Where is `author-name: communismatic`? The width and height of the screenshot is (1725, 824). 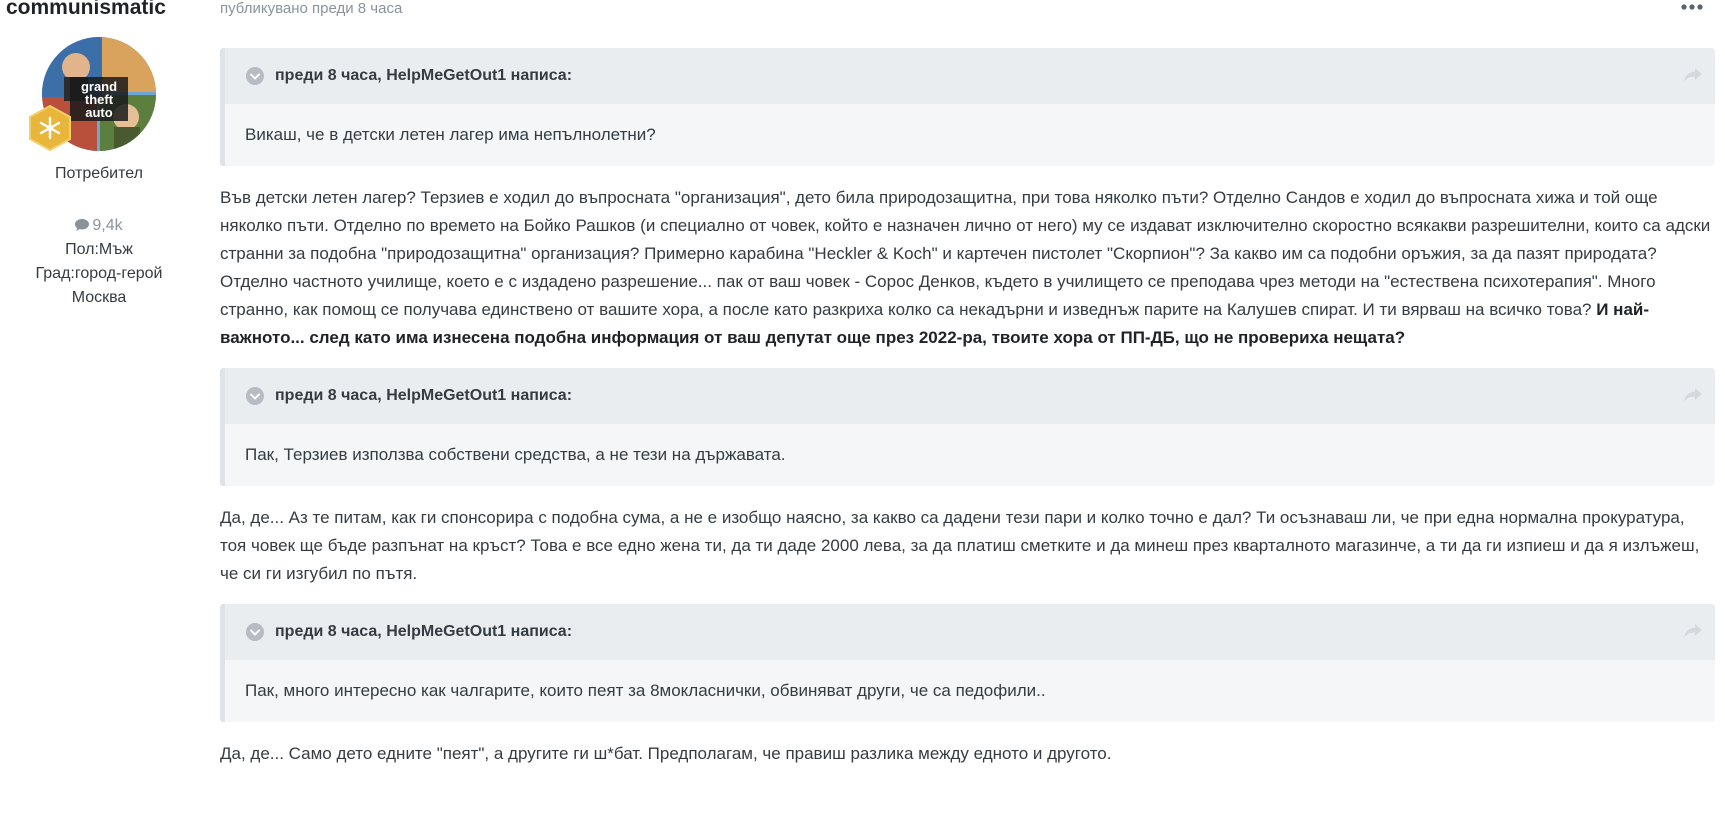 author-name: communismatic is located at coordinates (86, 10).